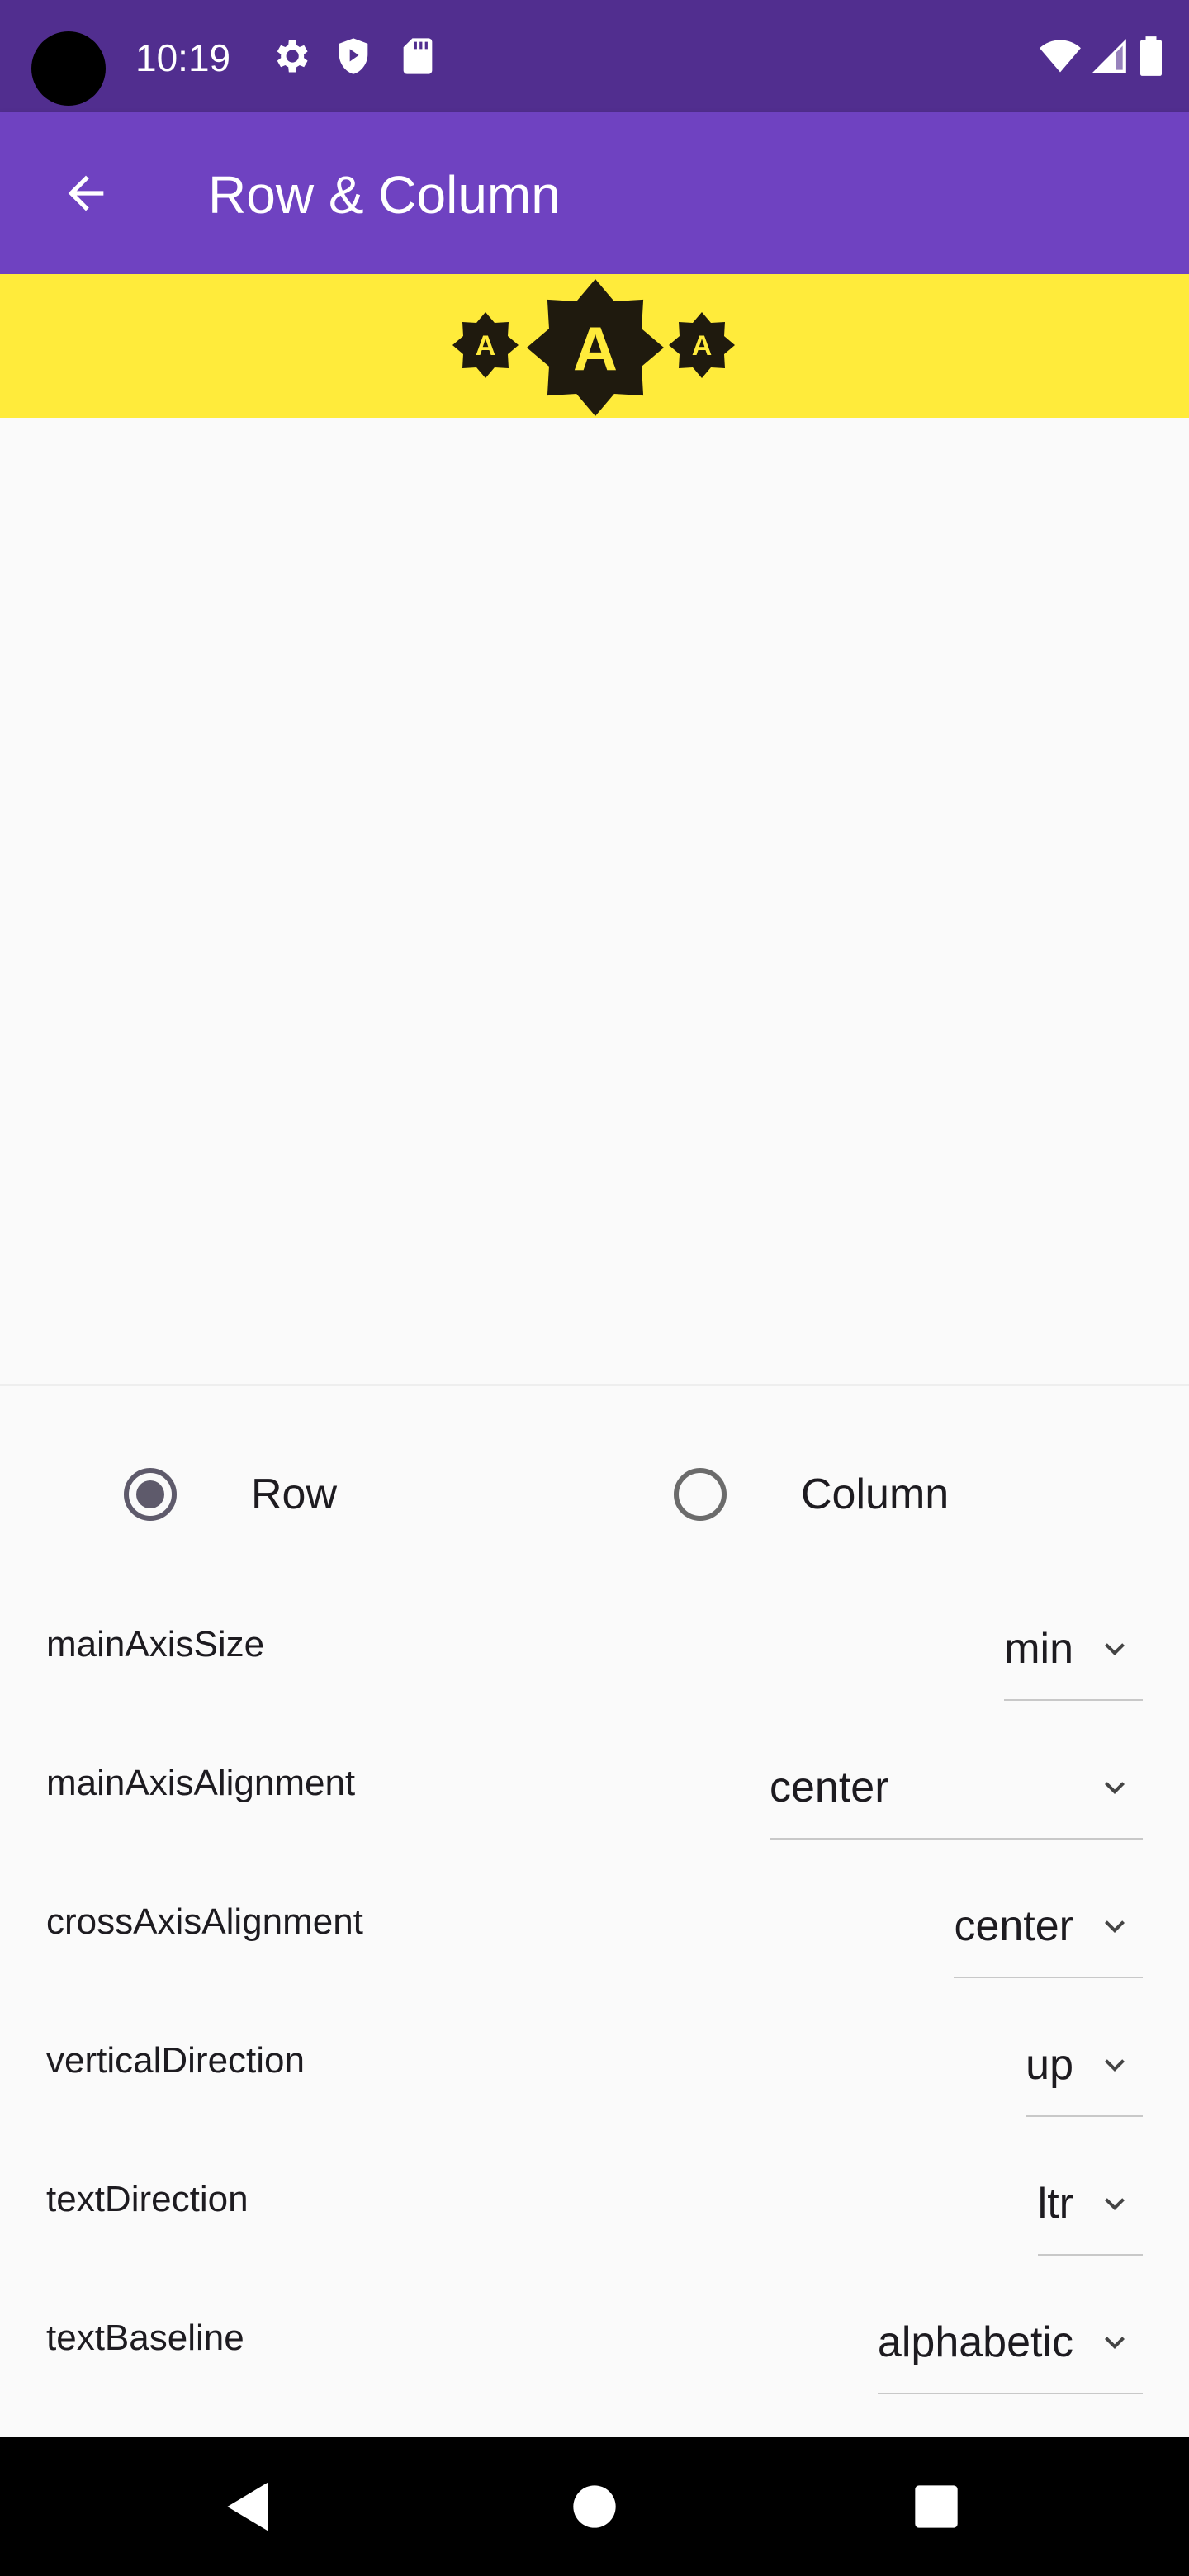 The height and width of the screenshot is (2576, 1189). I want to click on nav-back-button, so click(247, 2506).